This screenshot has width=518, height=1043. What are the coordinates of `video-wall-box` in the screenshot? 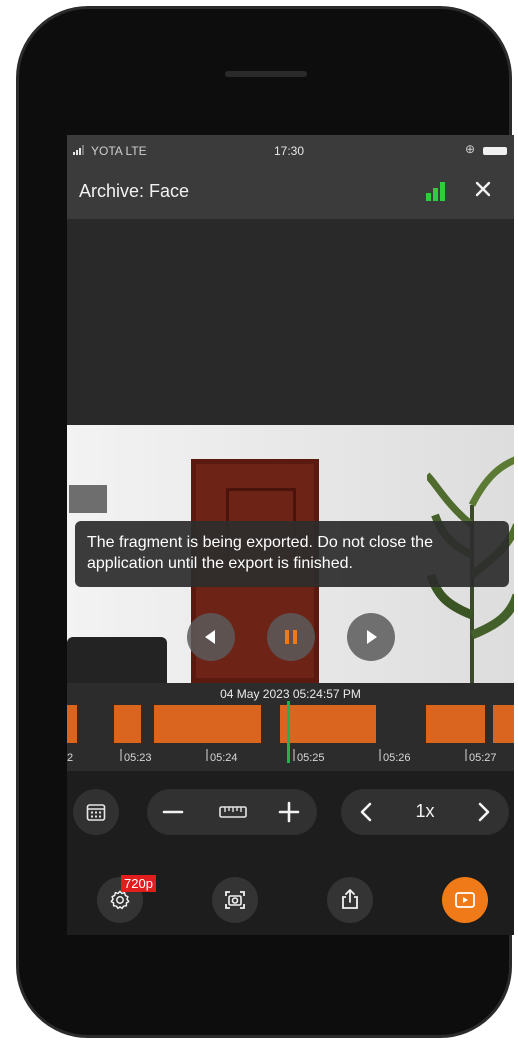 It's located at (88, 499).